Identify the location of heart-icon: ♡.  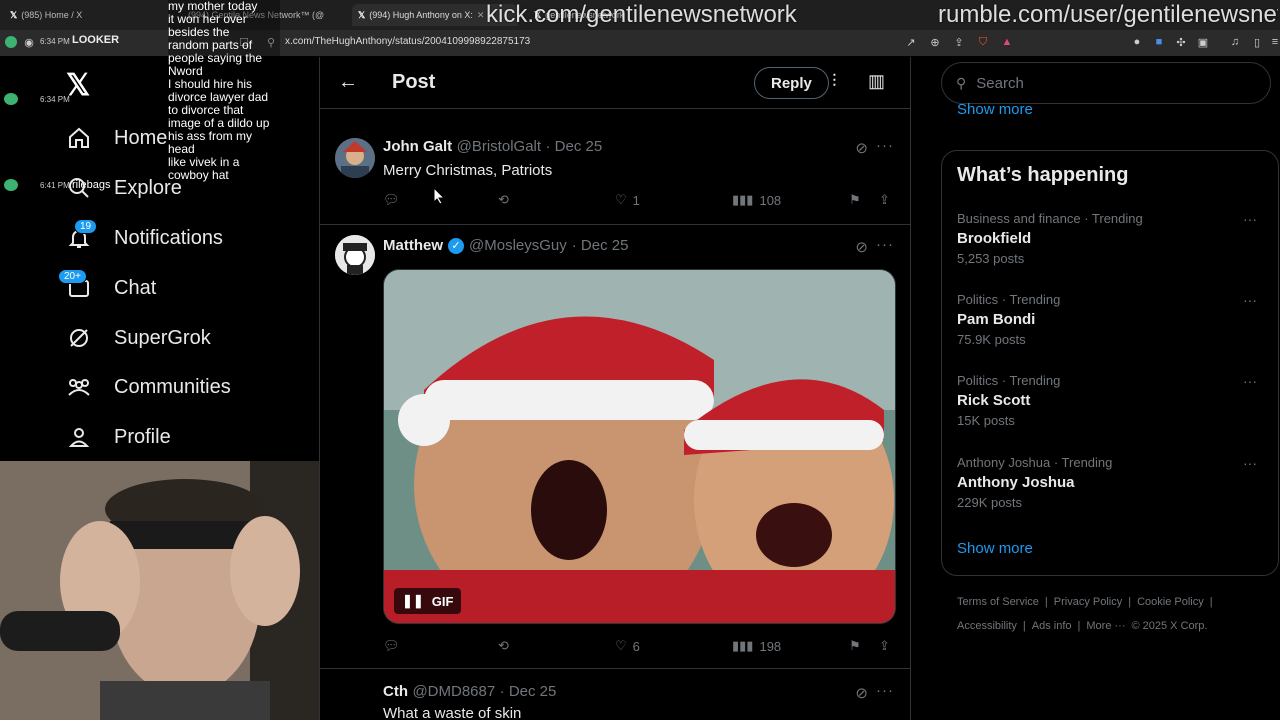
(621, 645).